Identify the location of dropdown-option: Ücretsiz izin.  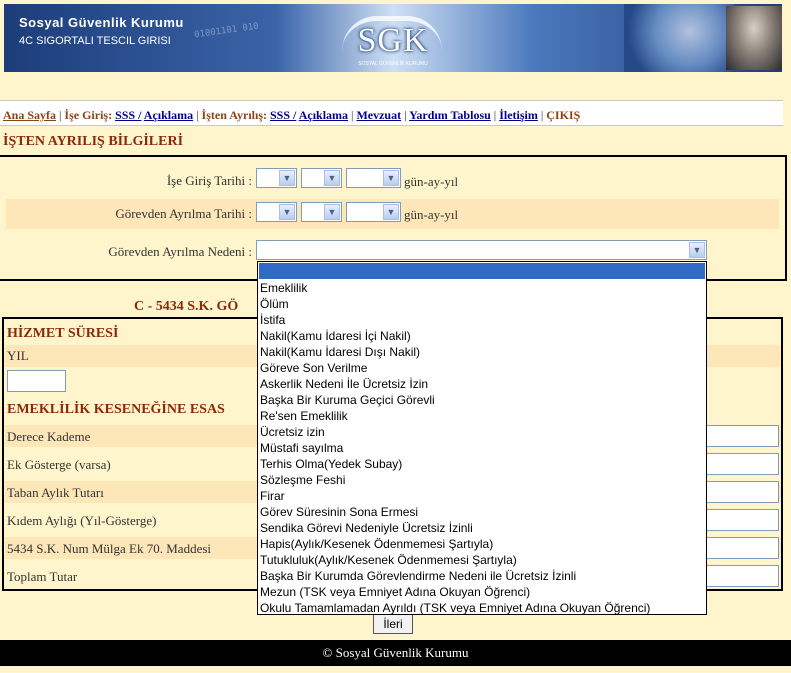
(482, 432).